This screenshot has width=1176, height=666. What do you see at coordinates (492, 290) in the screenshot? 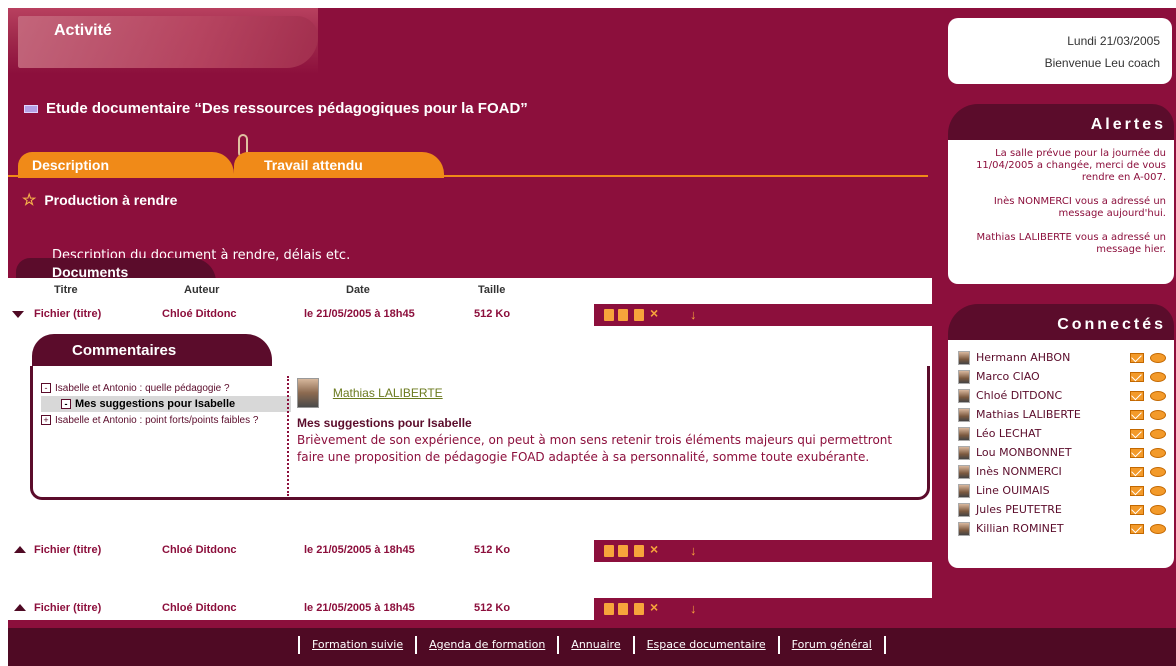
I see `column-header-taille: Taille` at bounding box center [492, 290].